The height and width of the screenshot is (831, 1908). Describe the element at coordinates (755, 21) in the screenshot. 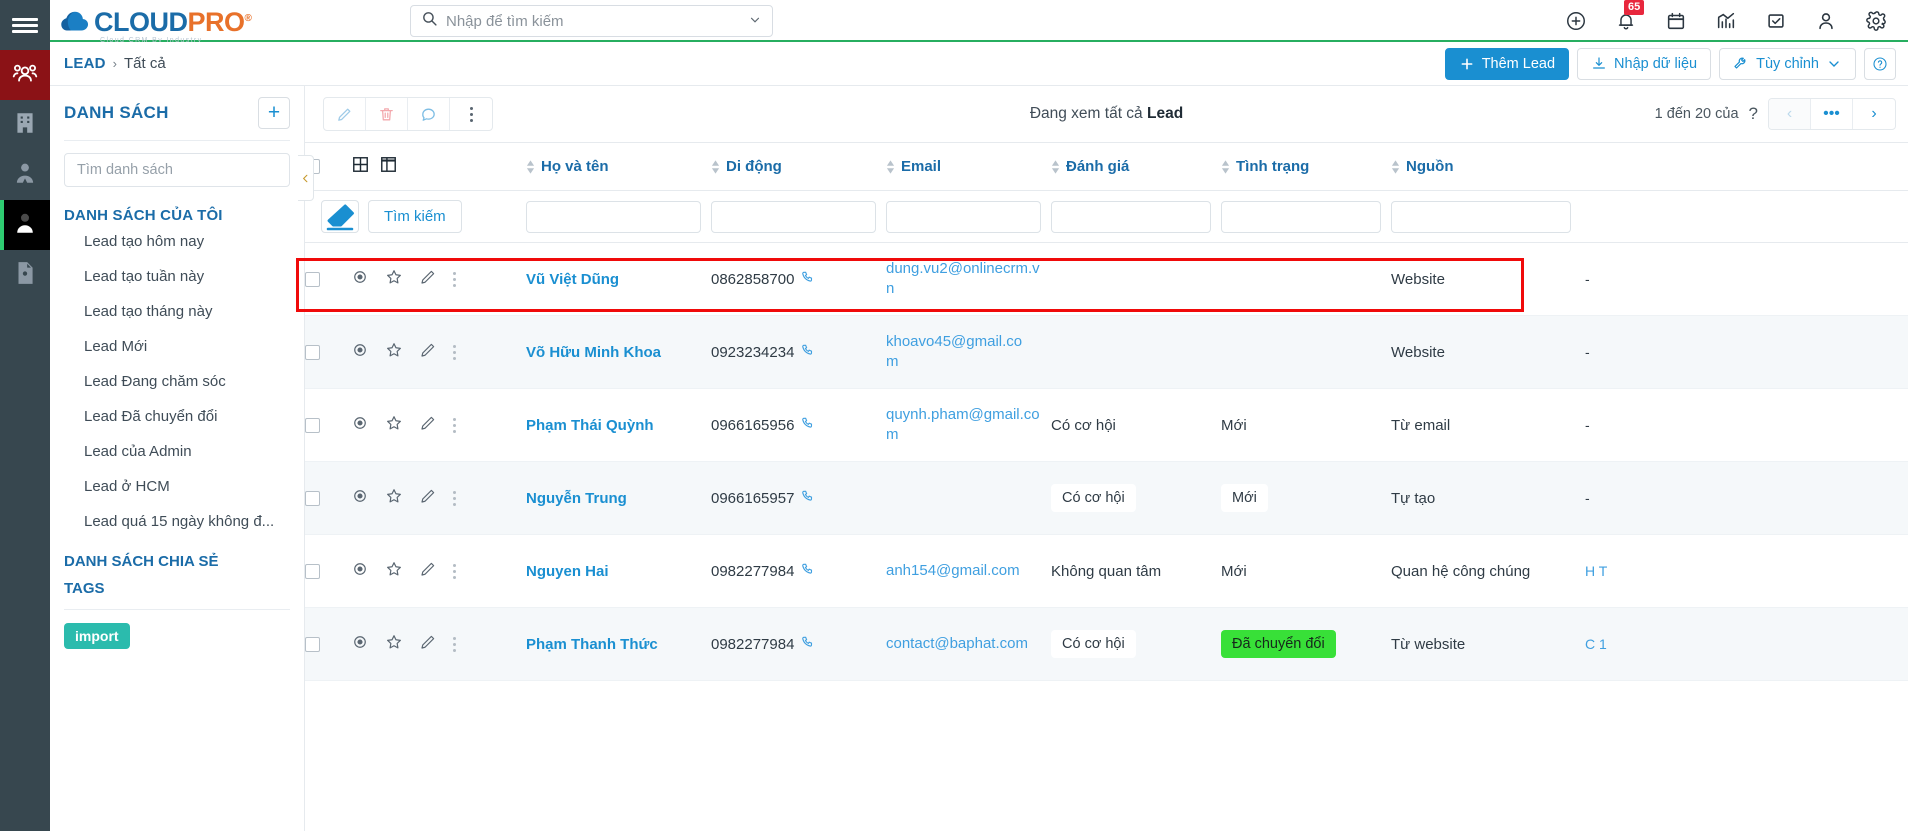

I see `chevron-down-icon` at that location.